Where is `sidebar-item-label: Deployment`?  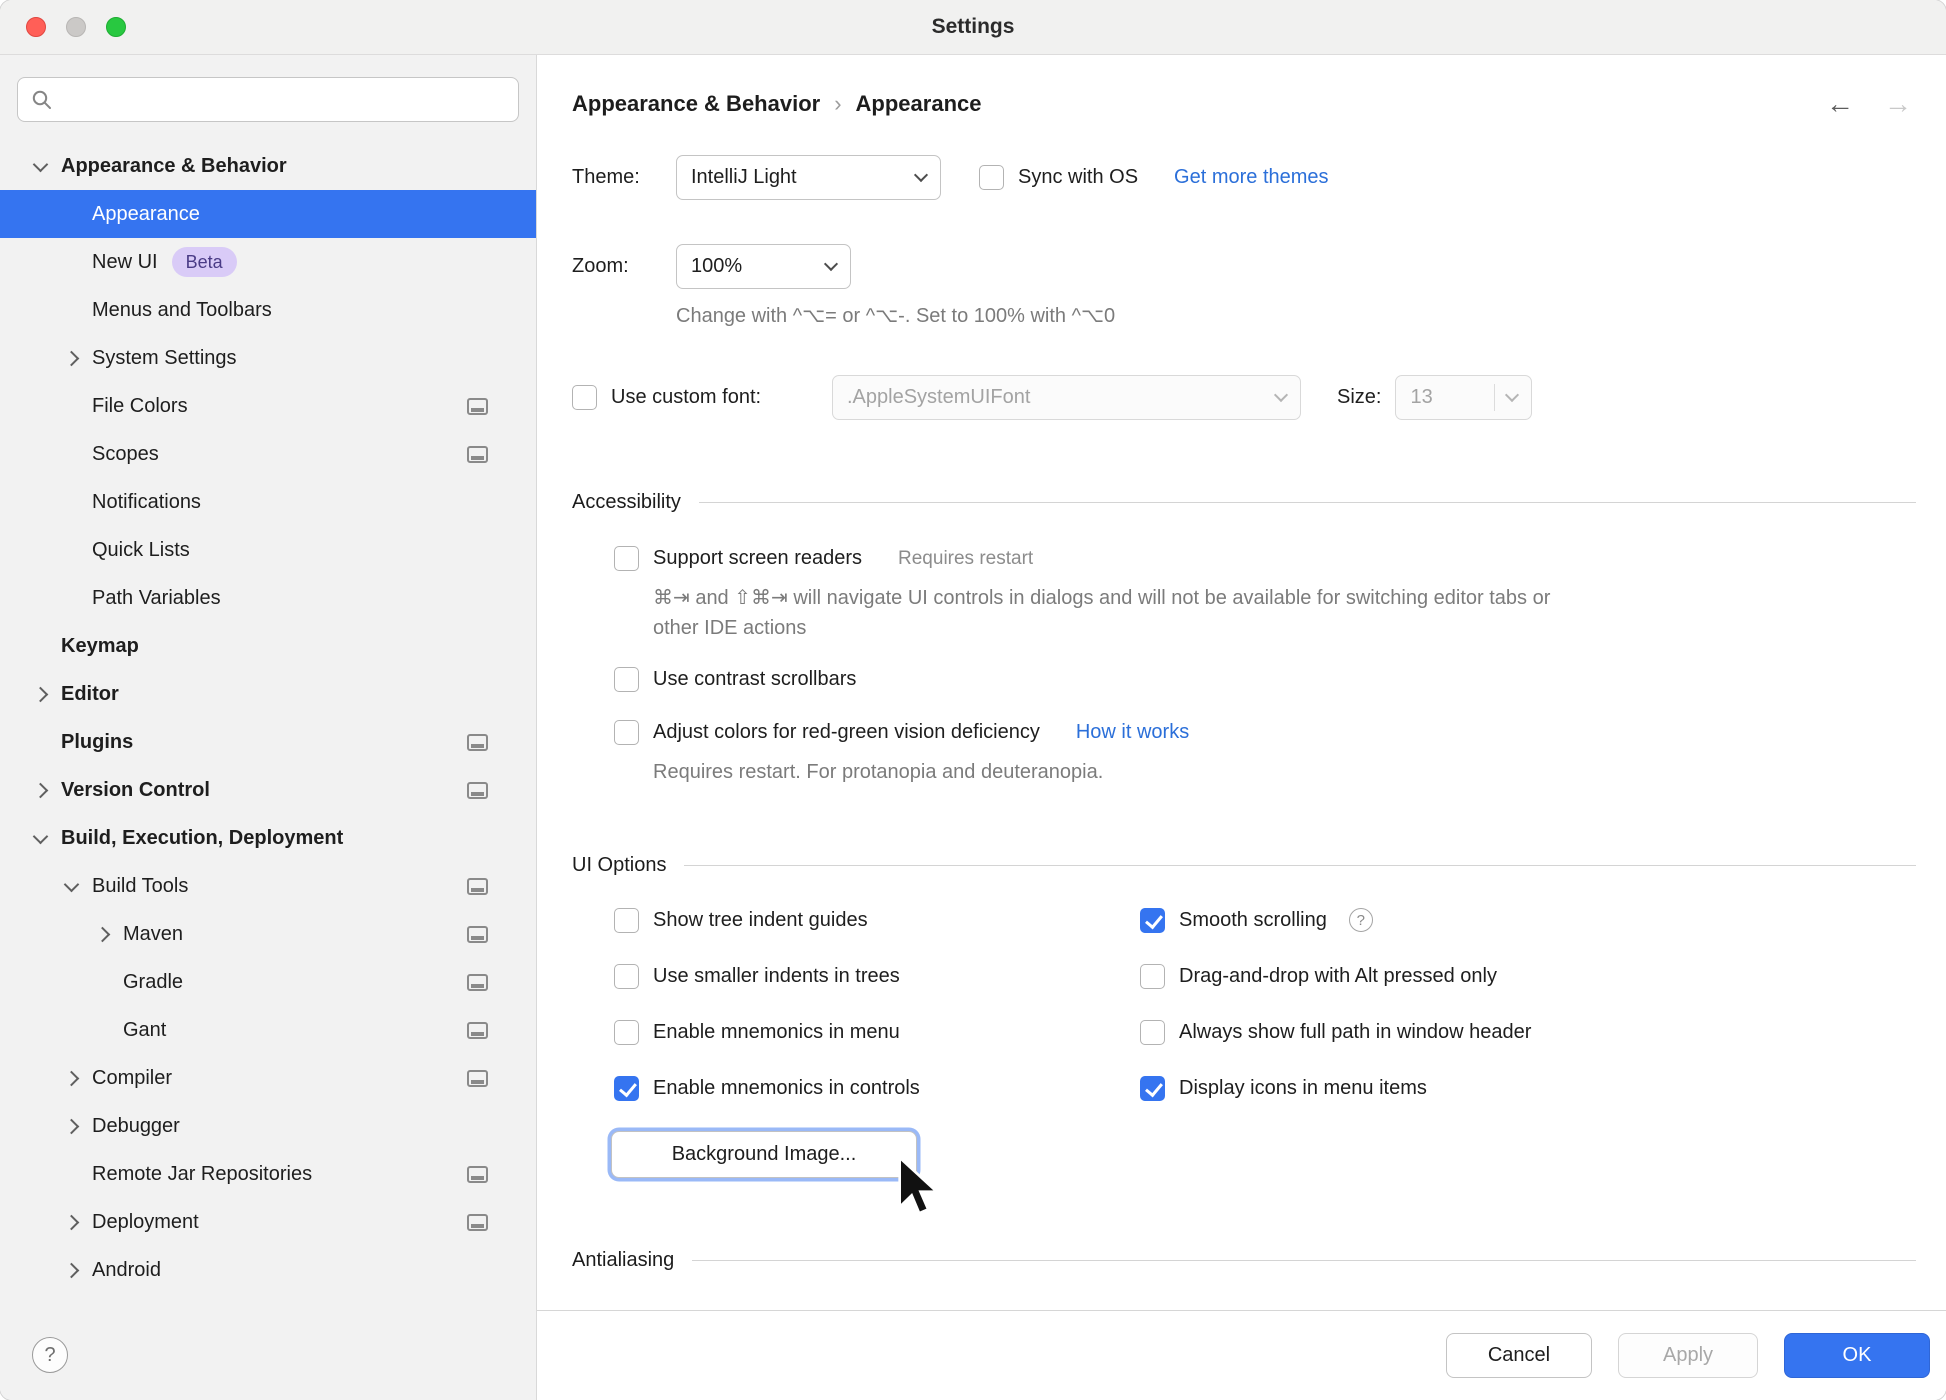 sidebar-item-label: Deployment is located at coordinates (145, 1221).